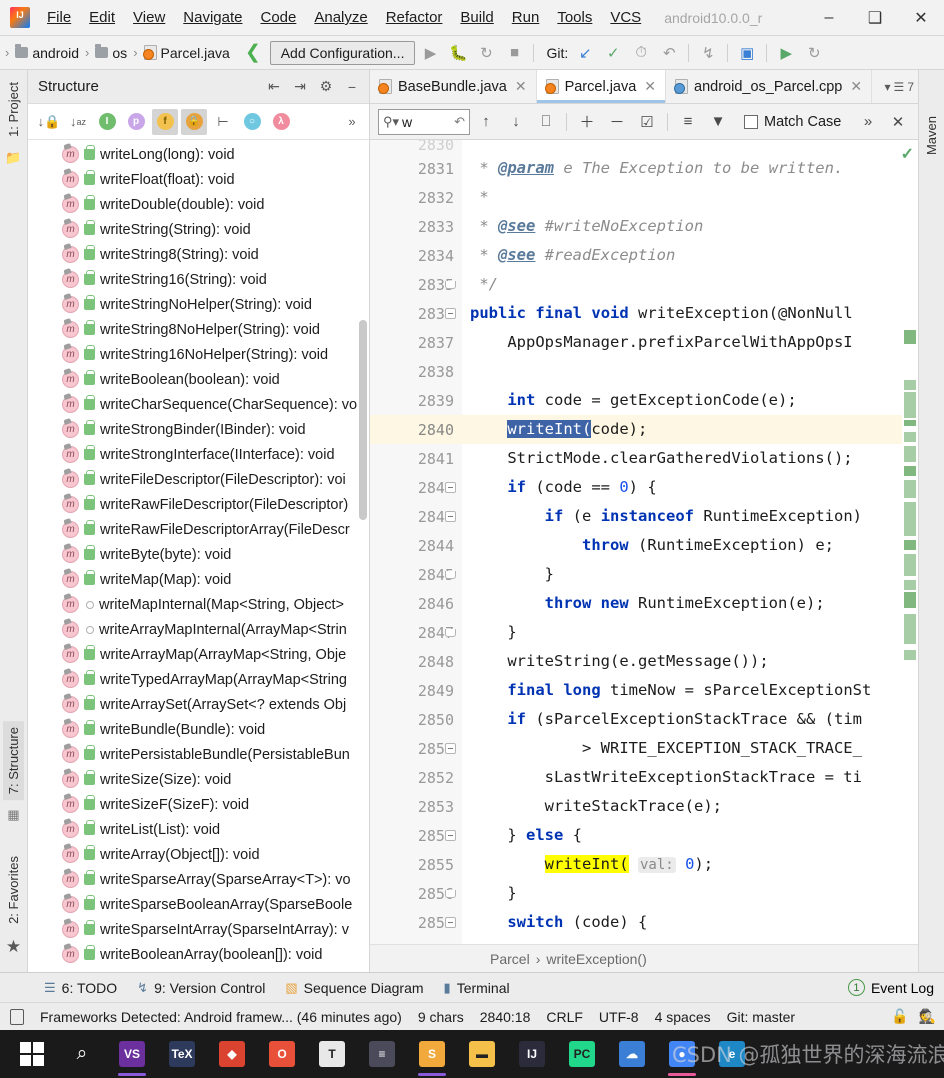  I want to click on status-branch: Git: master, so click(761, 1017).